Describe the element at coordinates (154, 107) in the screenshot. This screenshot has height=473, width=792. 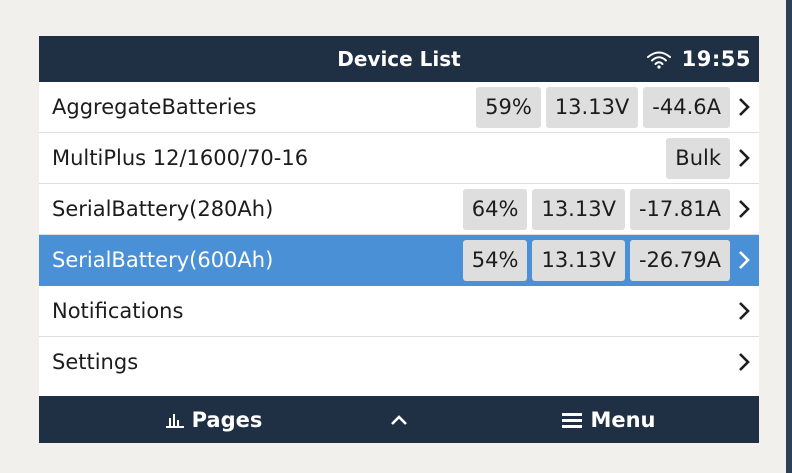
I see `list-item-label: AggregateBatteries` at that location.